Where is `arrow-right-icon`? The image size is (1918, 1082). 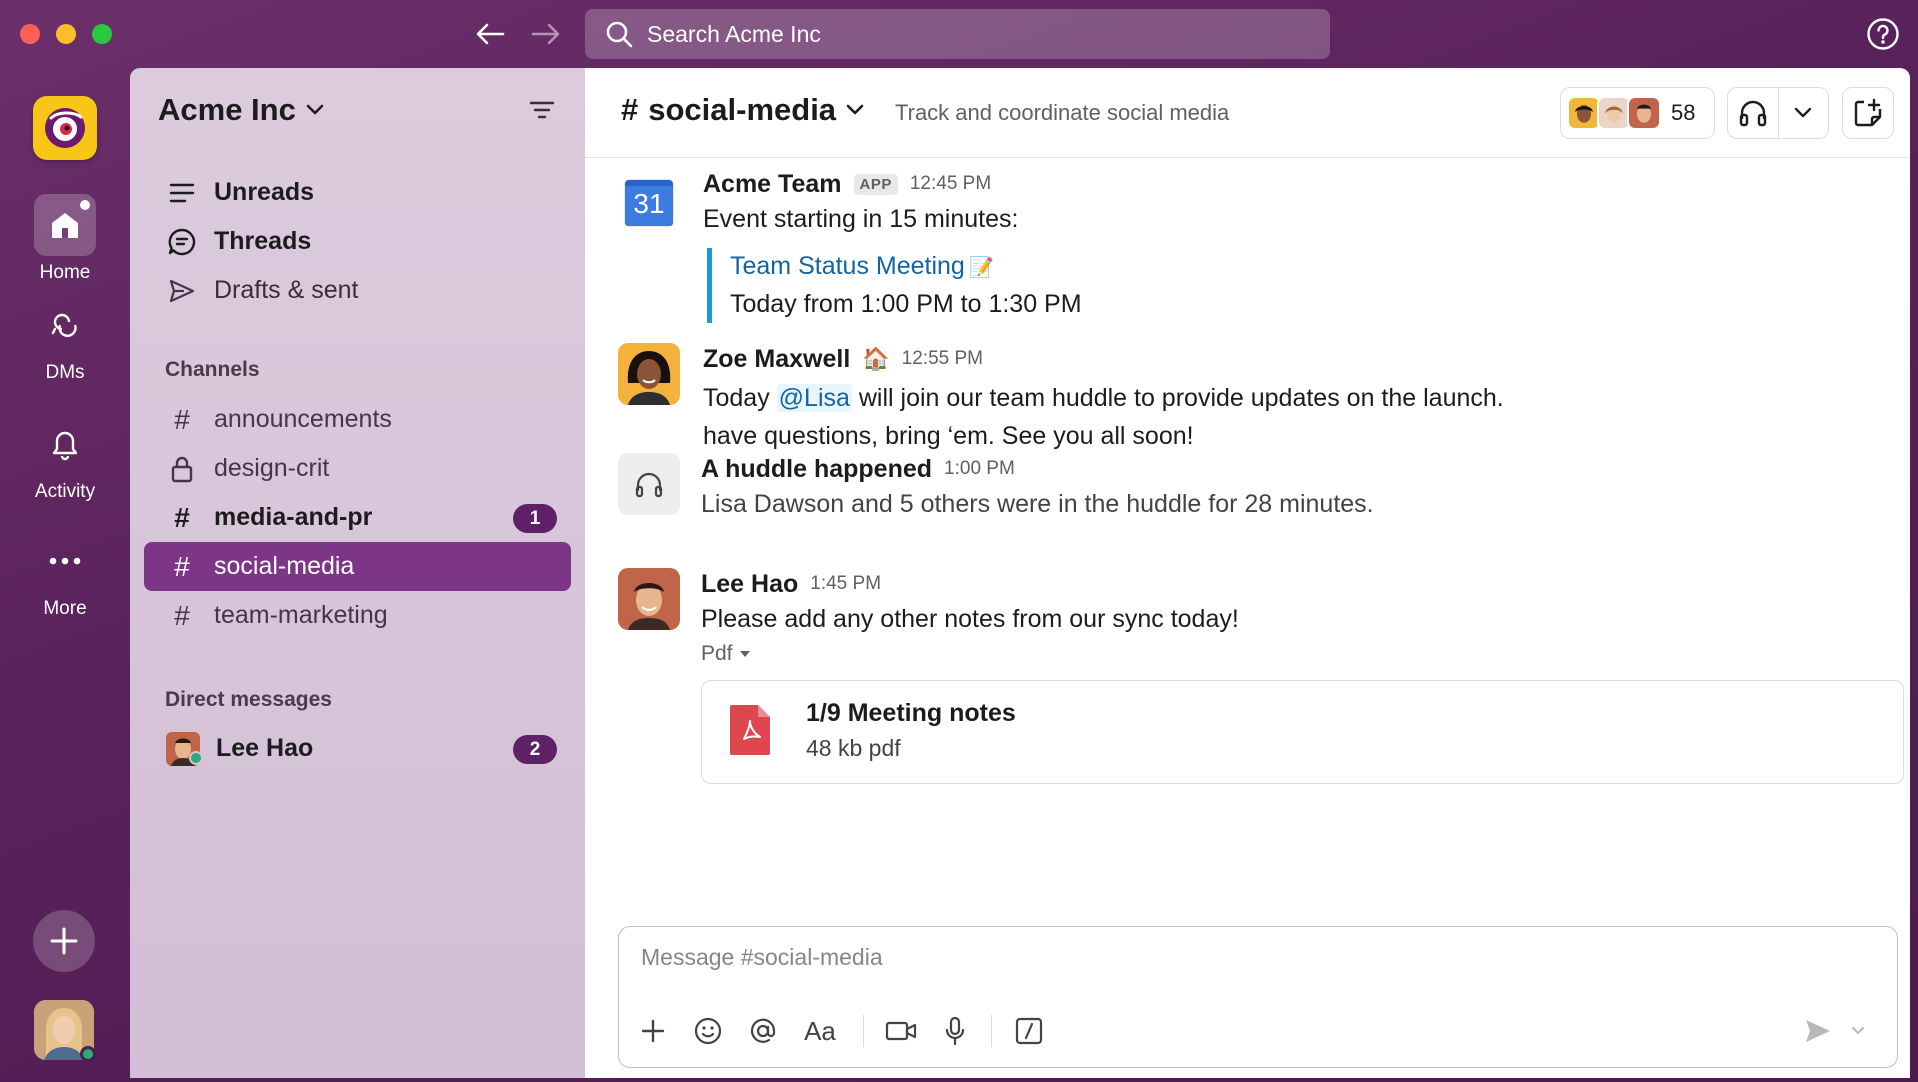
arrow-right-icon is located at coordinates (545, 34).